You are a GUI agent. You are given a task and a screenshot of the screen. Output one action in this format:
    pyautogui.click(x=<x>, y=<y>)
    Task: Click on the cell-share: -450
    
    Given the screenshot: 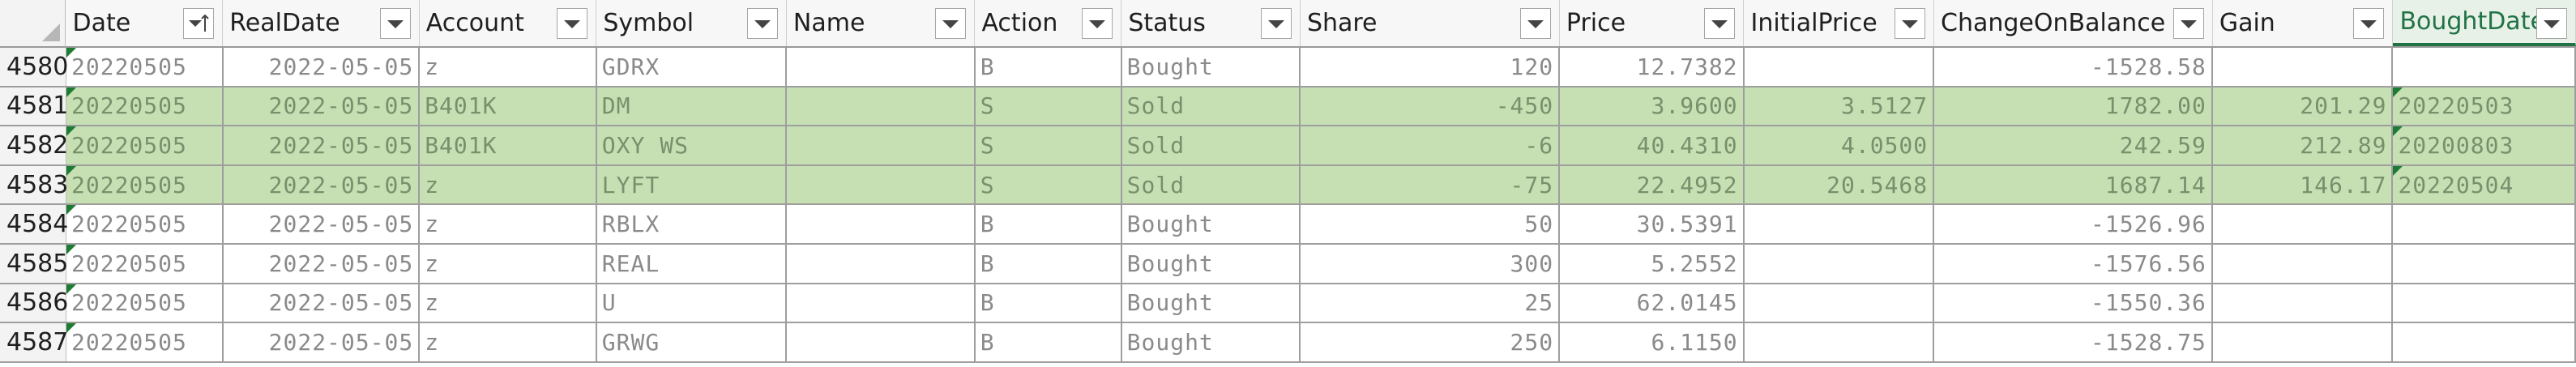 What is the action you would take?
    pyautogui.click(x=1431, y=106)
    